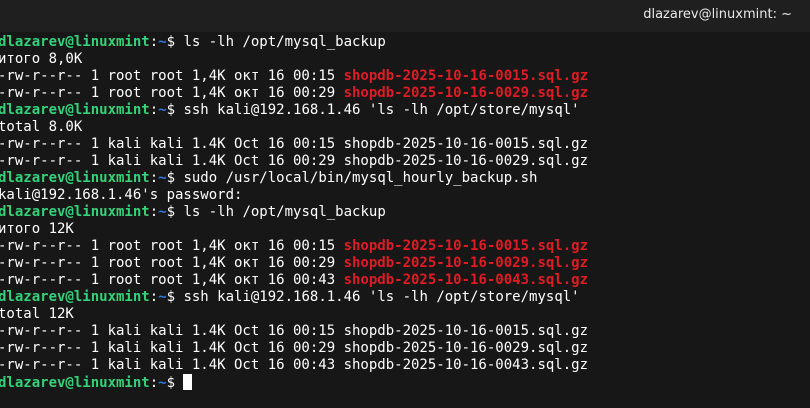 The height and width of the screenshot is (408, 810). I want to click on window-title: dlazarev@linuxmint: ~, so click(717, 14).